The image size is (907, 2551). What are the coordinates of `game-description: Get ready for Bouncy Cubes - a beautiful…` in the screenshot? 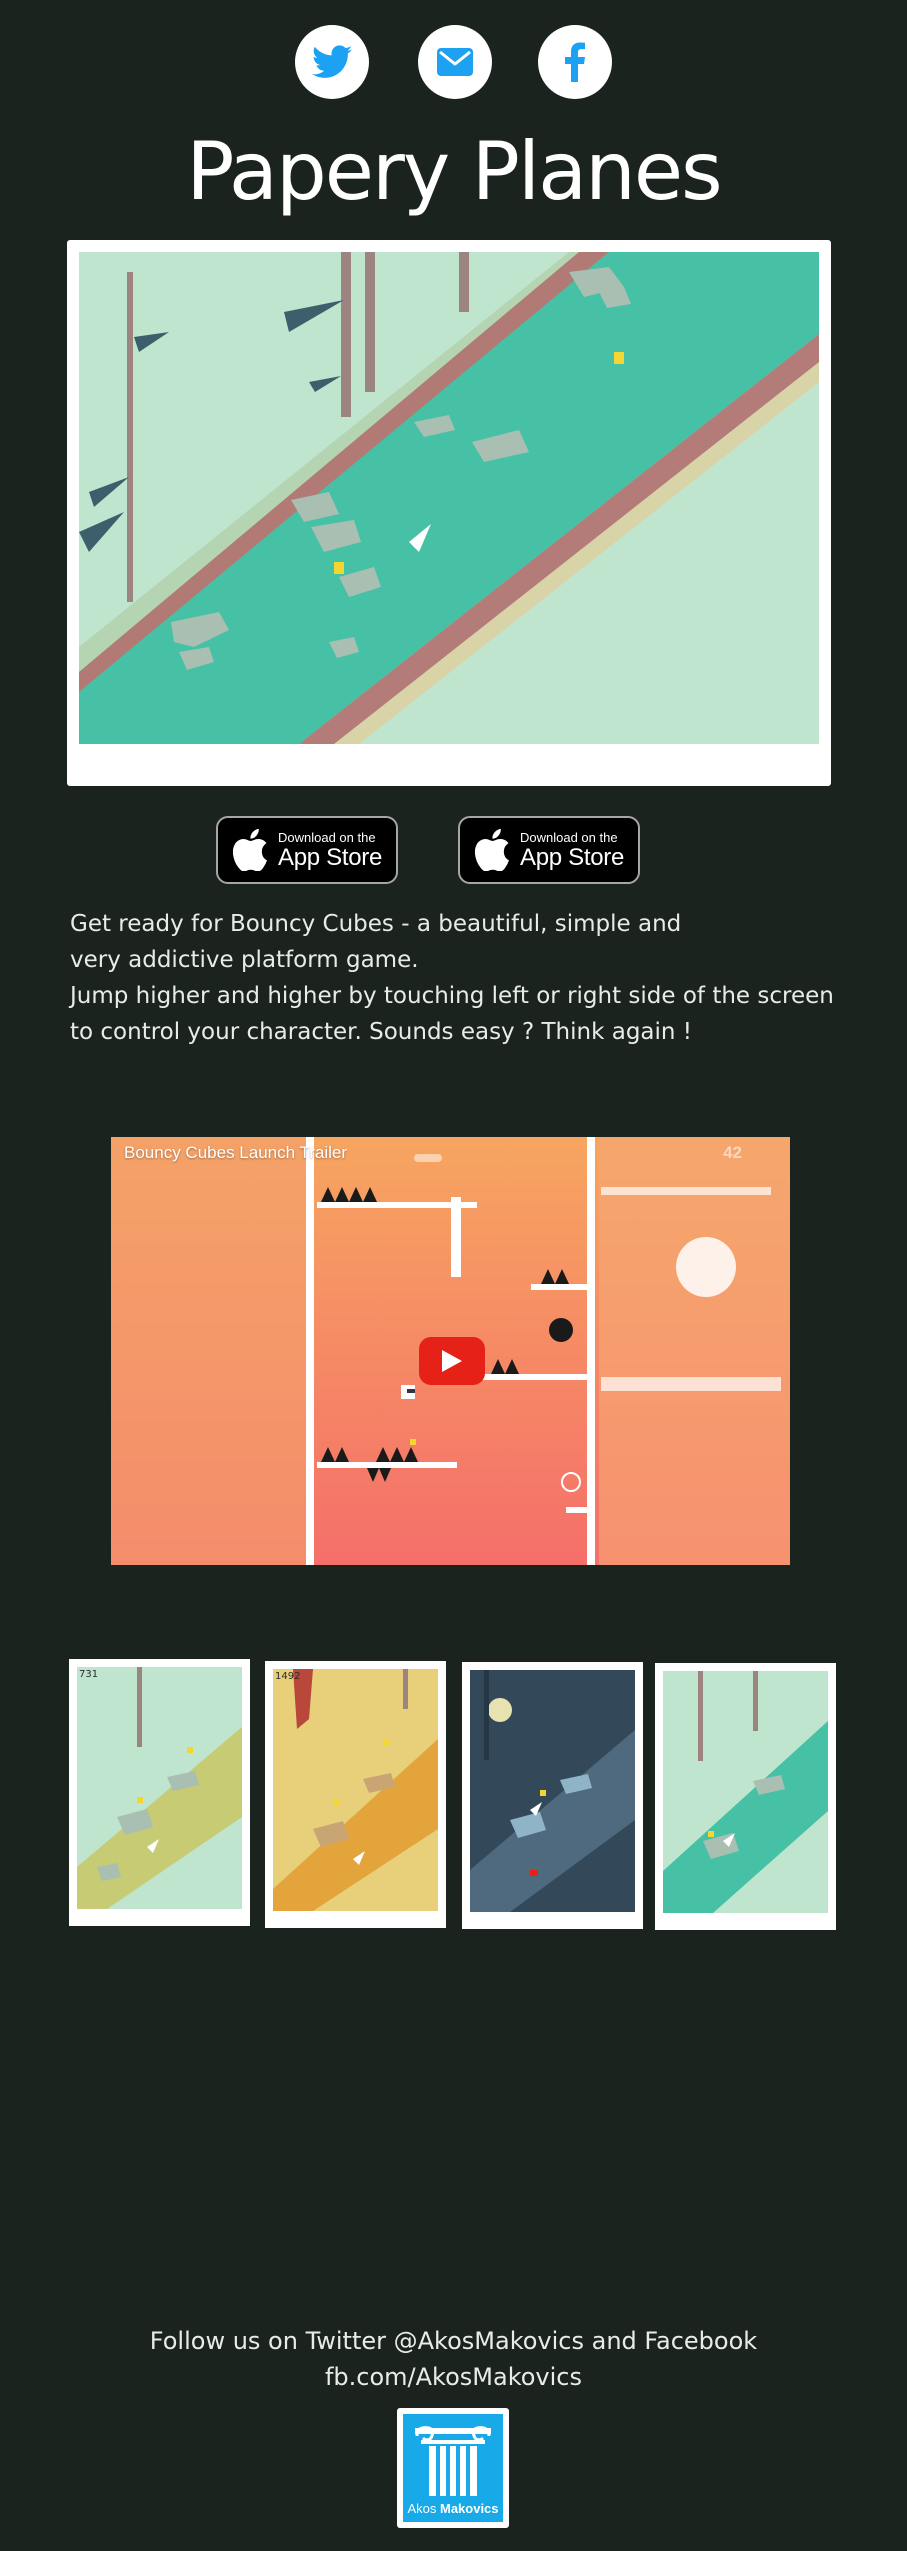 It's located at (470, 978).